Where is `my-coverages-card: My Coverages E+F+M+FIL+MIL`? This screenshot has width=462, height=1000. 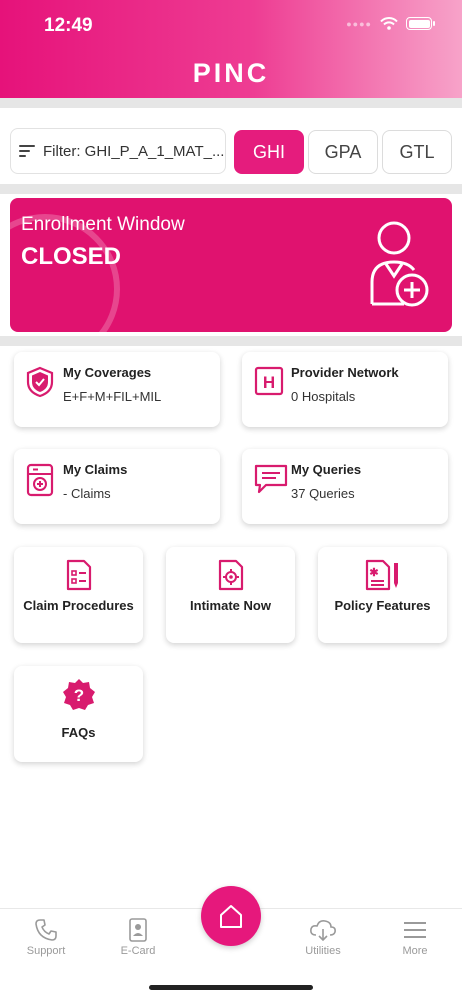 my-coverages-card: My Coverages E+F+M+FIL+MIL is located at coordinates (117, 389).